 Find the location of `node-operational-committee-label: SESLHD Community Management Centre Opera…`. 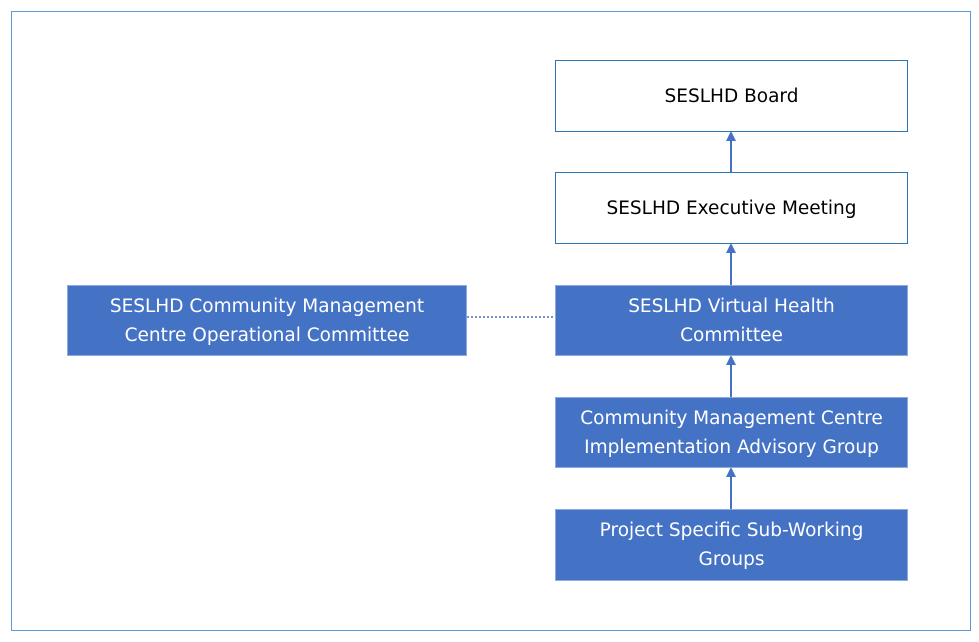

node-operational-committee-label: SESLHD Community Management Centre Opera… is located at coordinates (267, 320).